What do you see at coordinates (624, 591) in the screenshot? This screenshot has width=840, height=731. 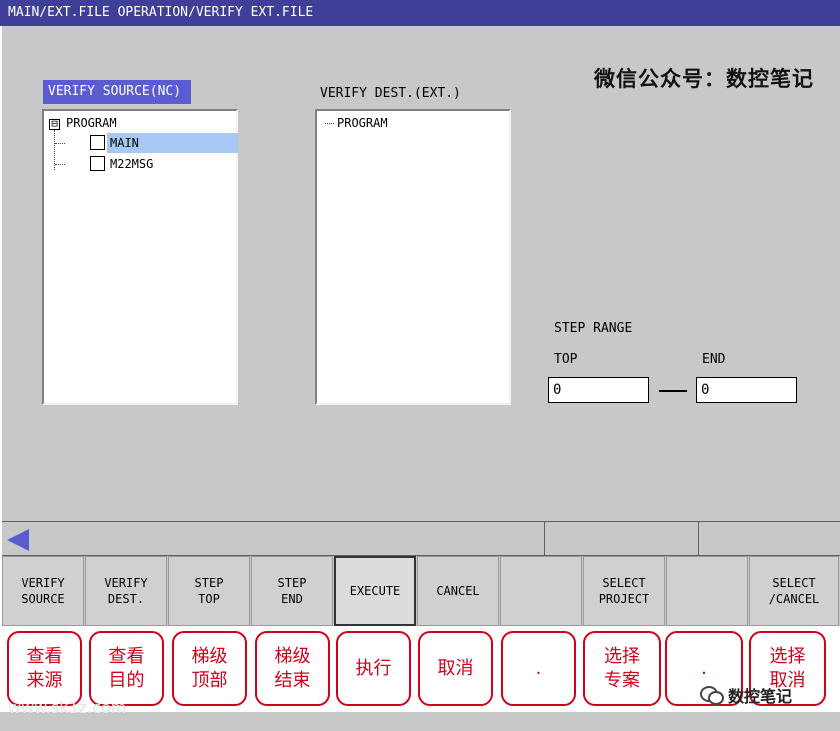 I see `softkey-select-project: SELECT PROJECT` at bounding box center [624, 591].